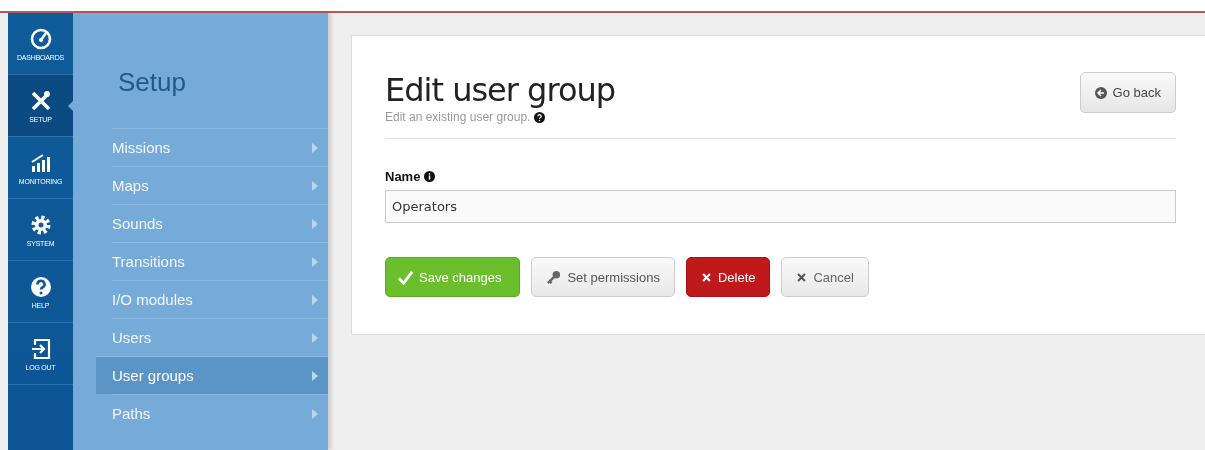 The width and height of the screenshot is (1205, 450). What do you see at coordinates (405, 277) in the screenshot?
I see `checkmark-icon` at bounding box center [405, 277].